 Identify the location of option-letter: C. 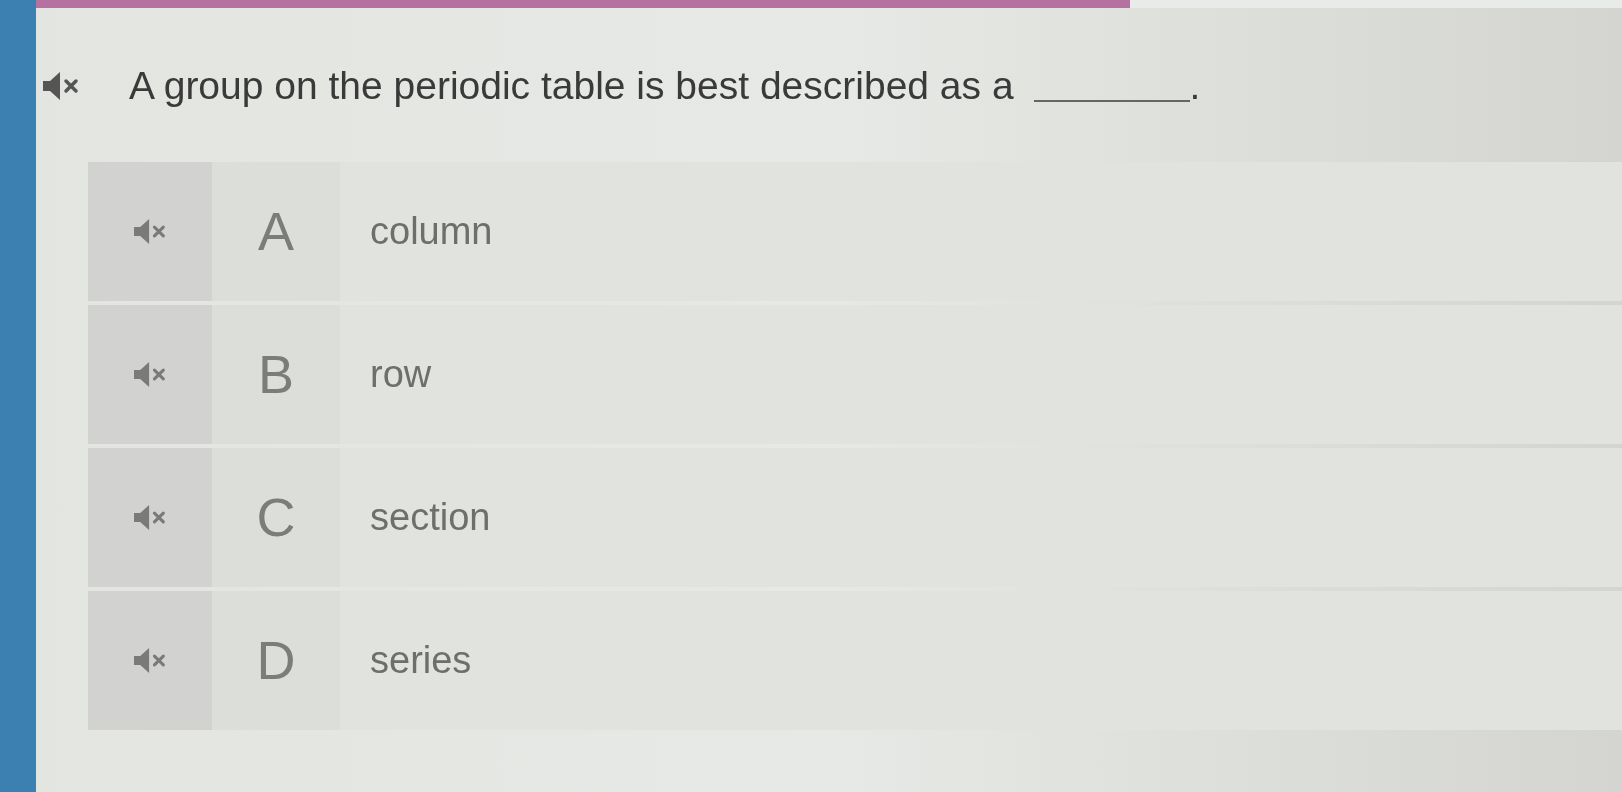
(276, 517).